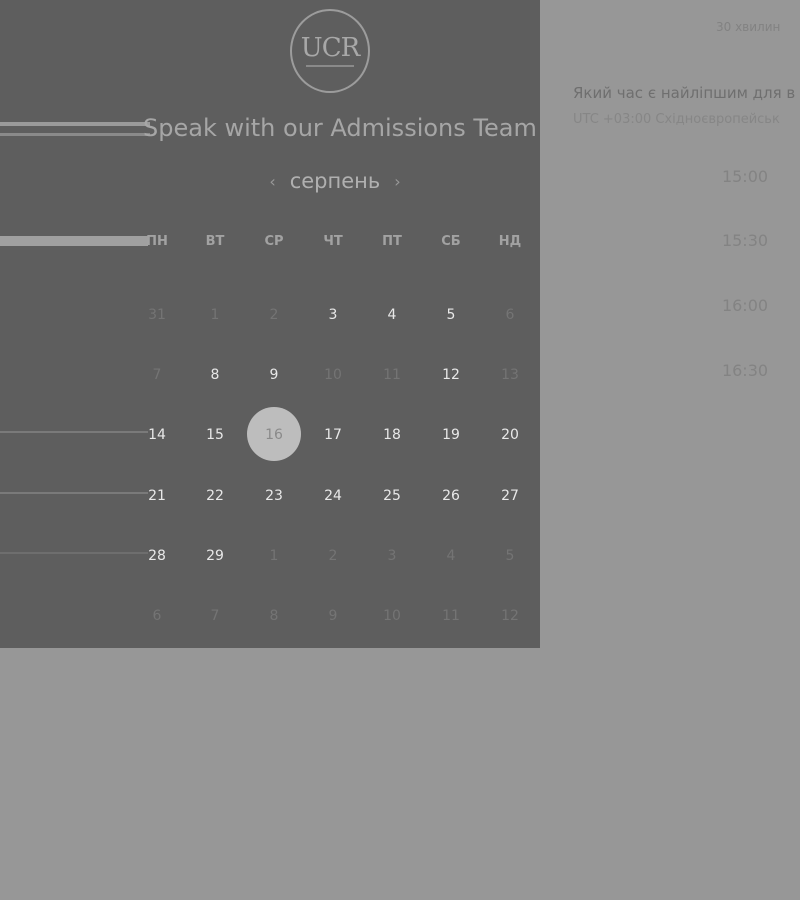 The width and height of the screenshot is (800, 900). I want to click on calendar-day: 24, so click(333, 496).